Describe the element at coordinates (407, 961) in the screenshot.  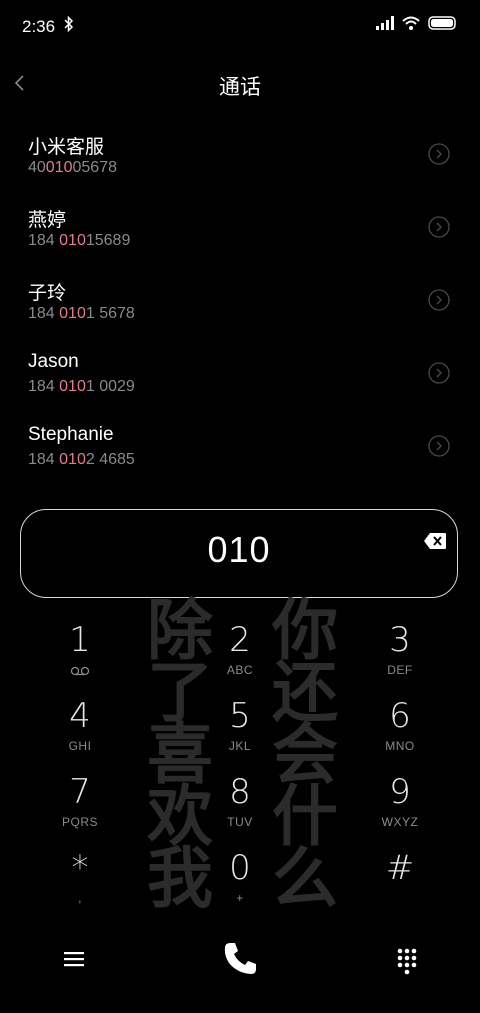
I see `dialpad-icon` at that location.